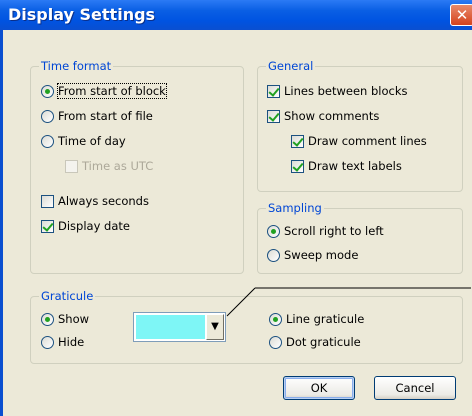 This screenshot has height=416, width=472. Describe the element at coordinates (112, 91) in the screenshot. I see `radio-label: From start of block` at that location.